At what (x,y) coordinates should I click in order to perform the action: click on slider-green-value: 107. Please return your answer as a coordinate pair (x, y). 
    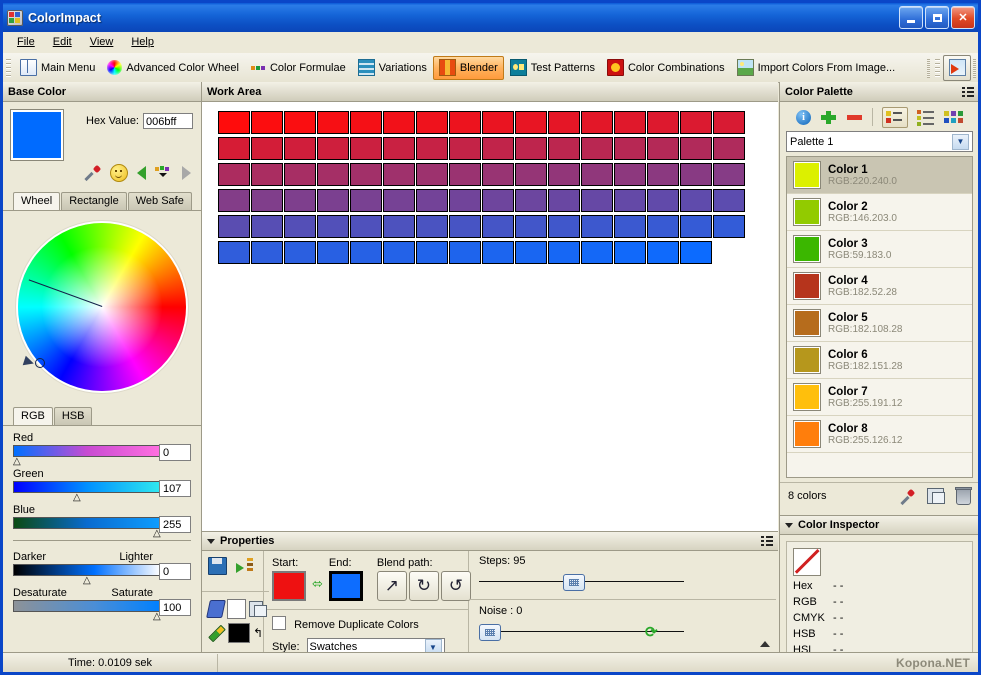
    Looking at the image, I should click on (175, 488).